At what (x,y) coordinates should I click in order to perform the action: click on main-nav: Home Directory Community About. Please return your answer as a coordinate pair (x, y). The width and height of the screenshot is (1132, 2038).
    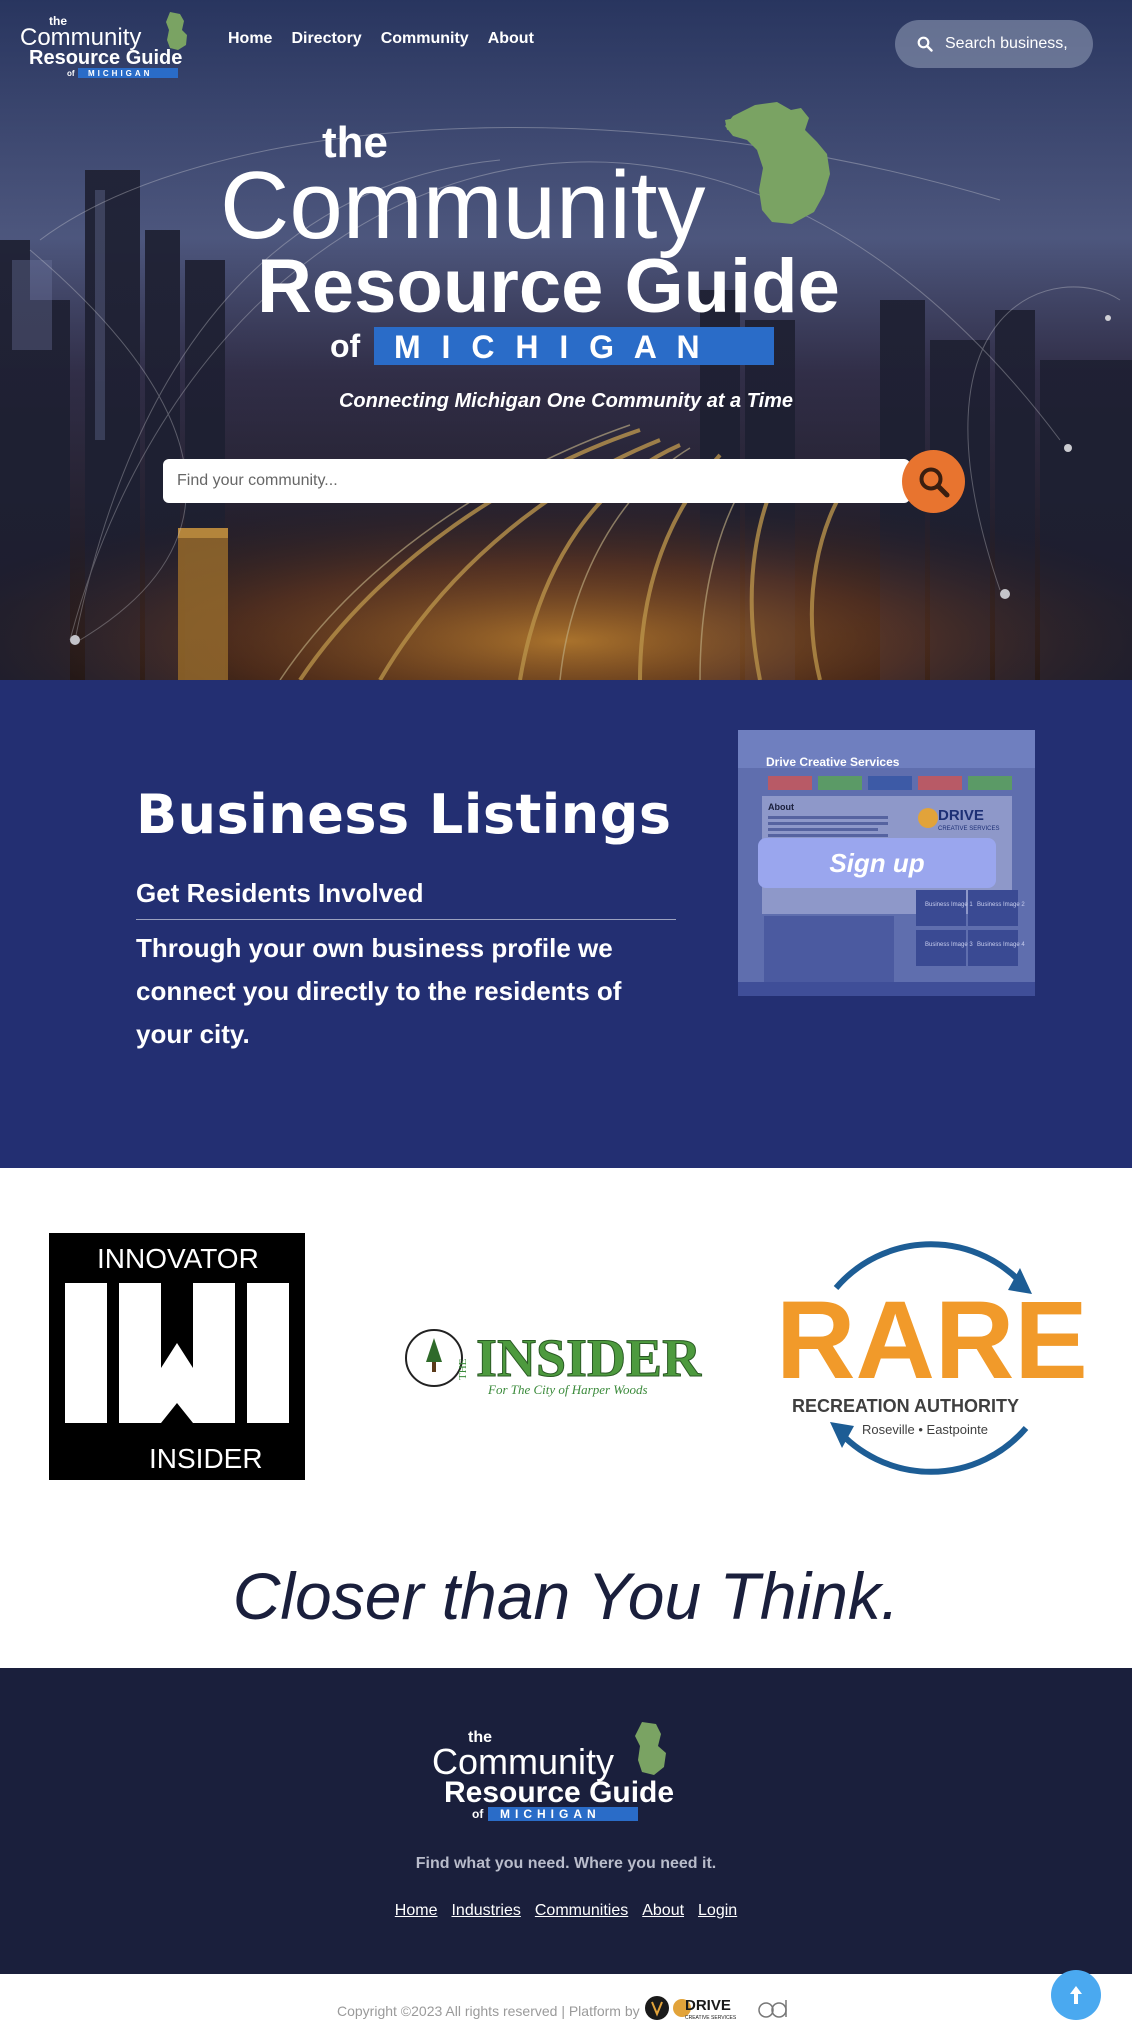
    Looking at the image, I should click on (381, 39).